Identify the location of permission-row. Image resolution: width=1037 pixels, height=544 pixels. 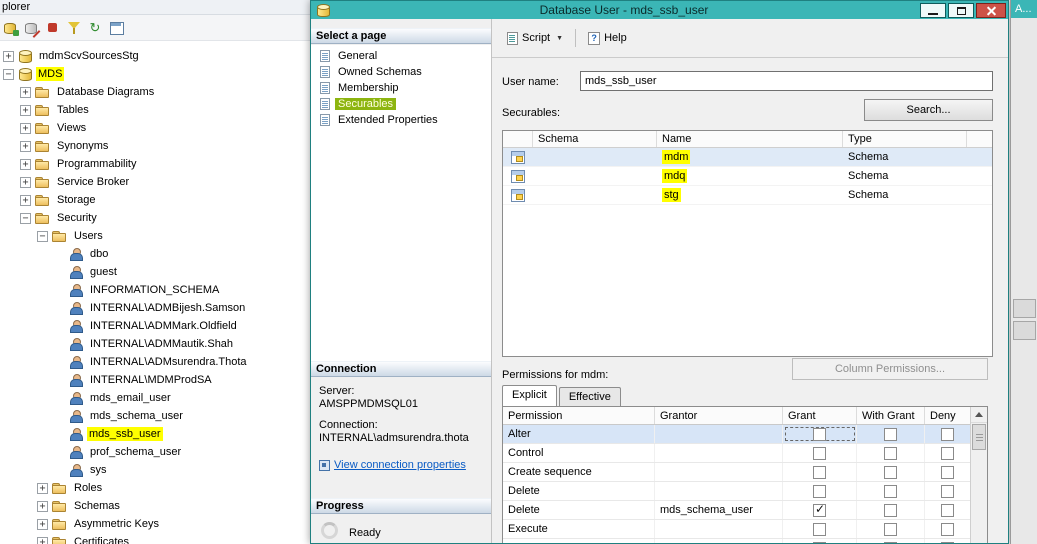
(736, 541).